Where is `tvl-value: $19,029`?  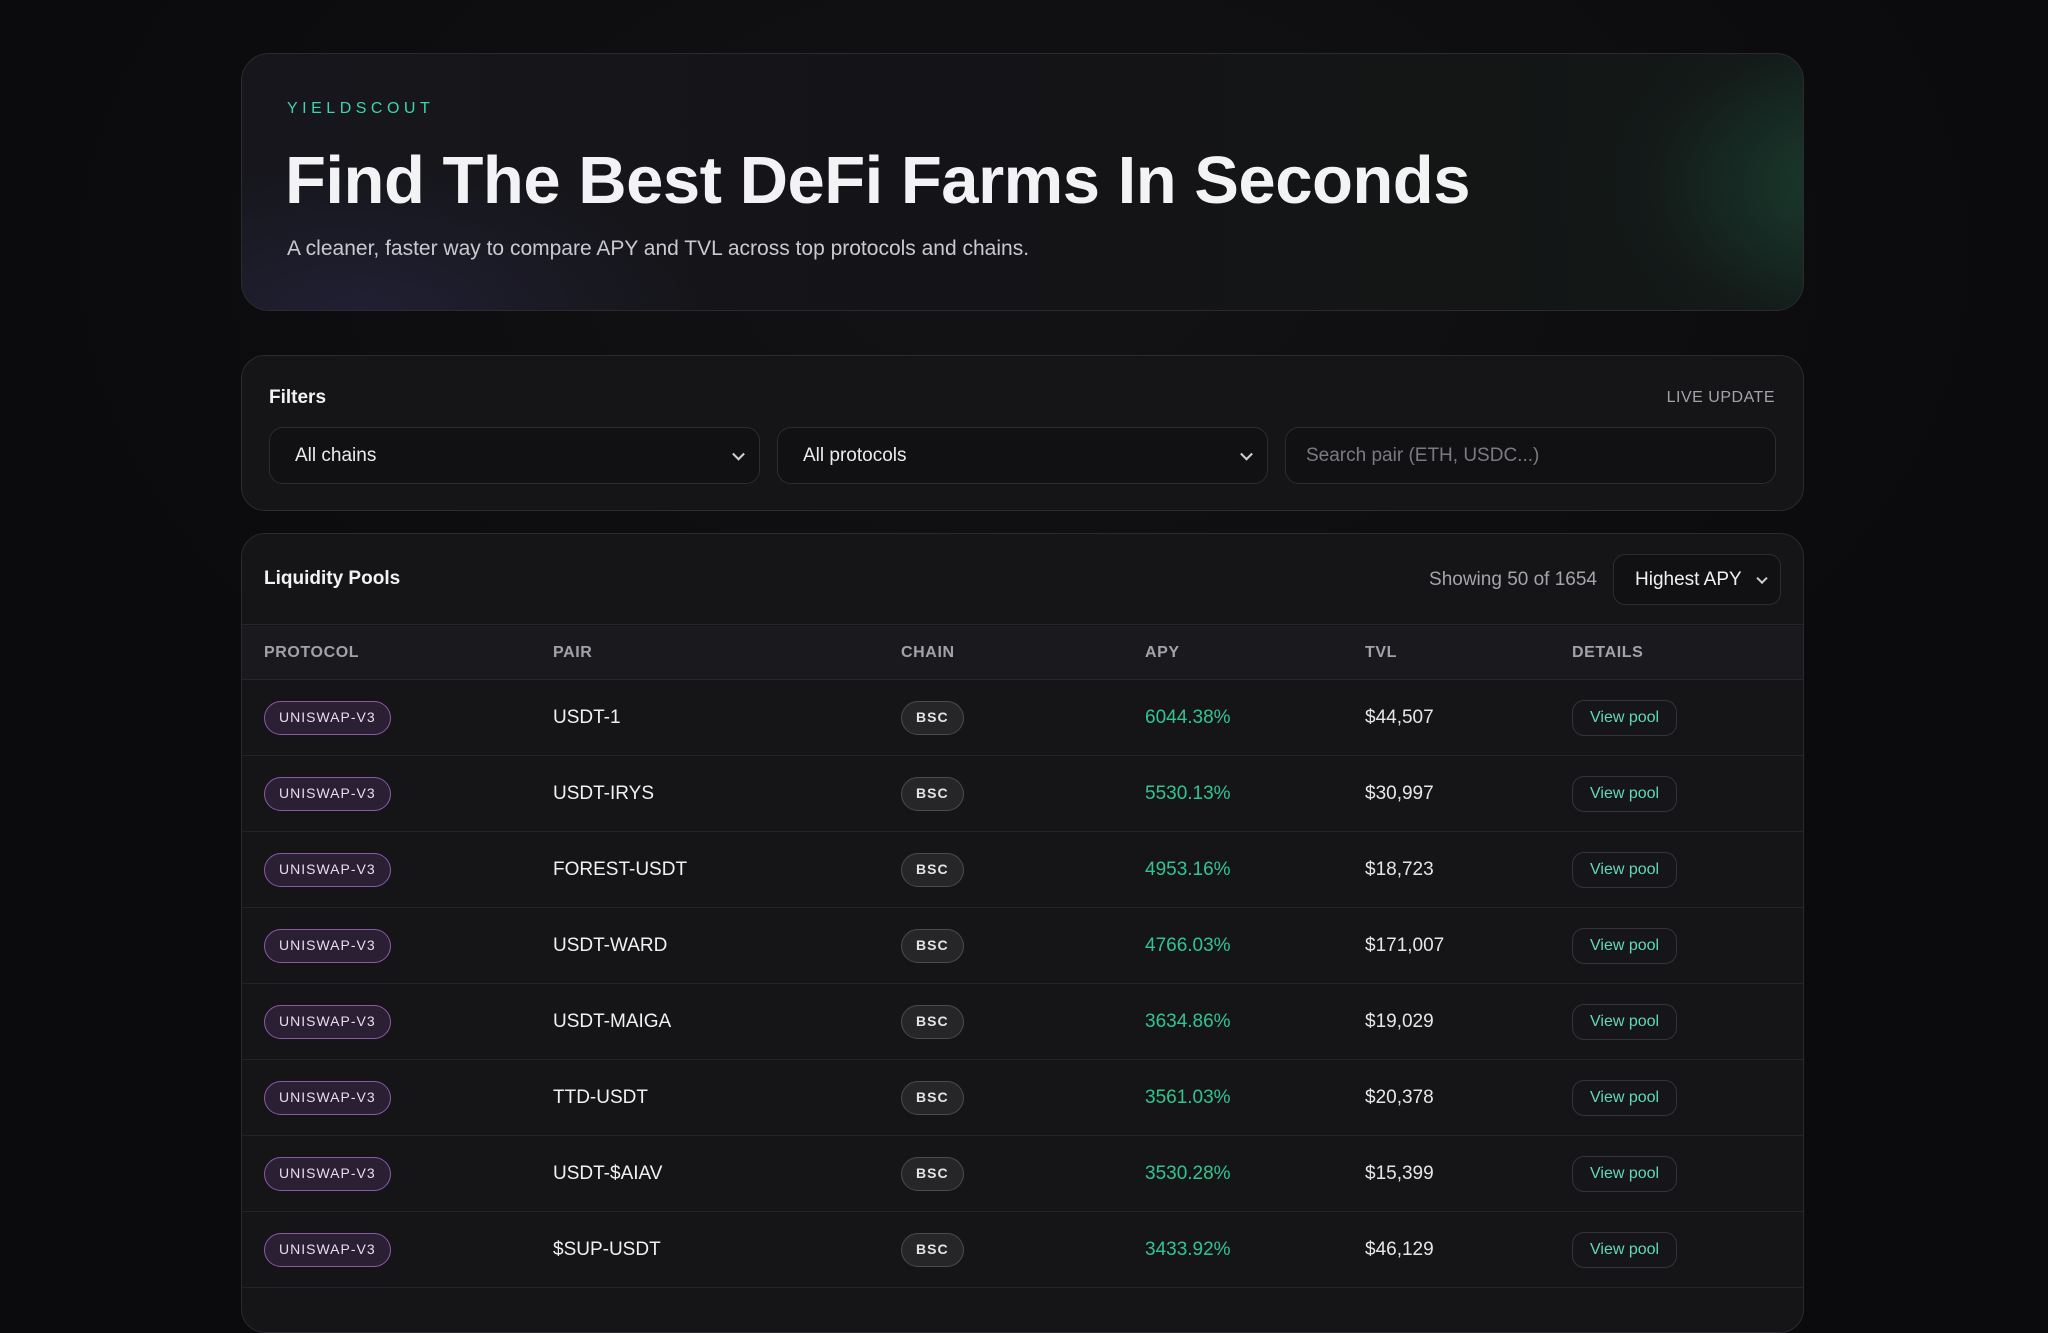 tvl-value: $19,029 is located at coordinates (1399, 1021).